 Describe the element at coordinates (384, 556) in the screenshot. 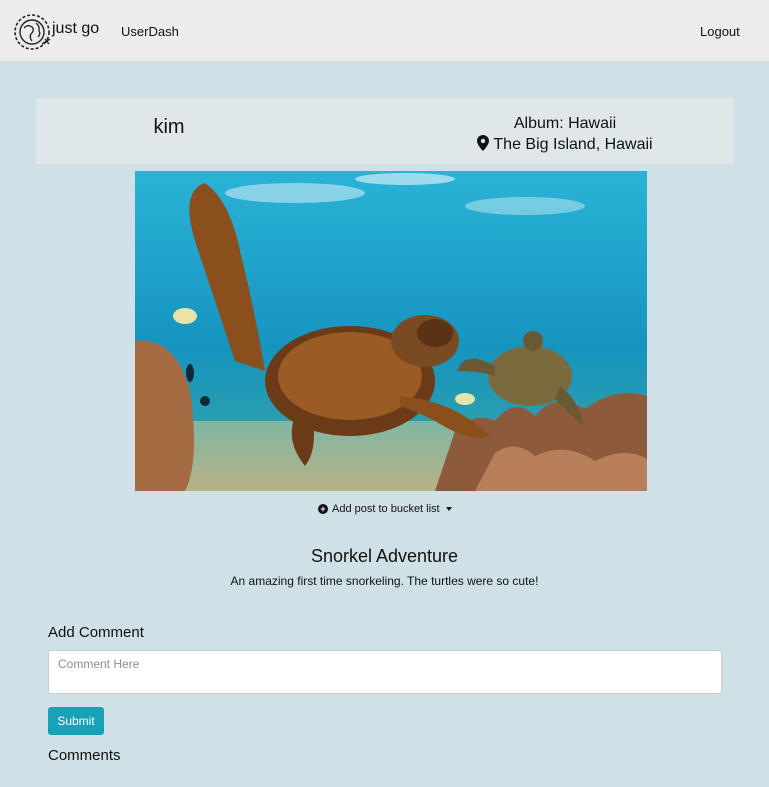

I see `post-title: Snorkel Adventure` at that location.